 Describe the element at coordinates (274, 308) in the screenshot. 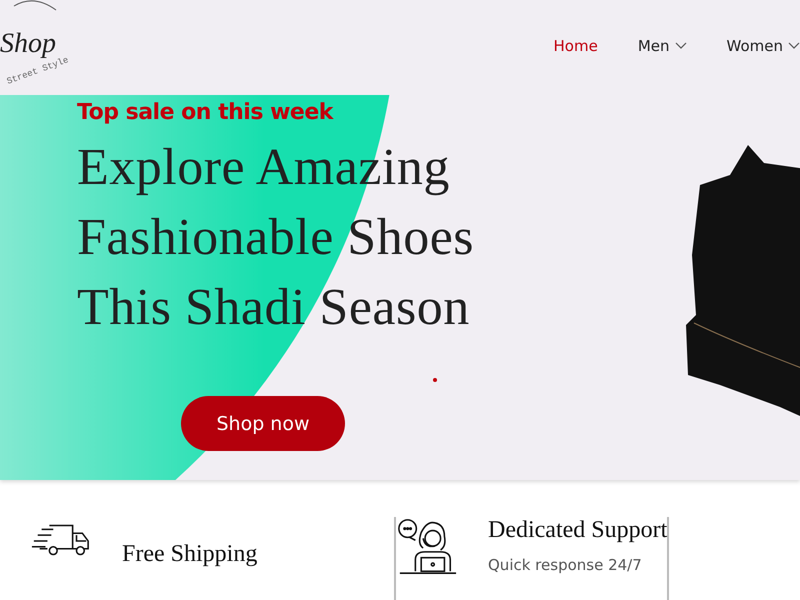

I see `headline: This Shadi Season` at that location.